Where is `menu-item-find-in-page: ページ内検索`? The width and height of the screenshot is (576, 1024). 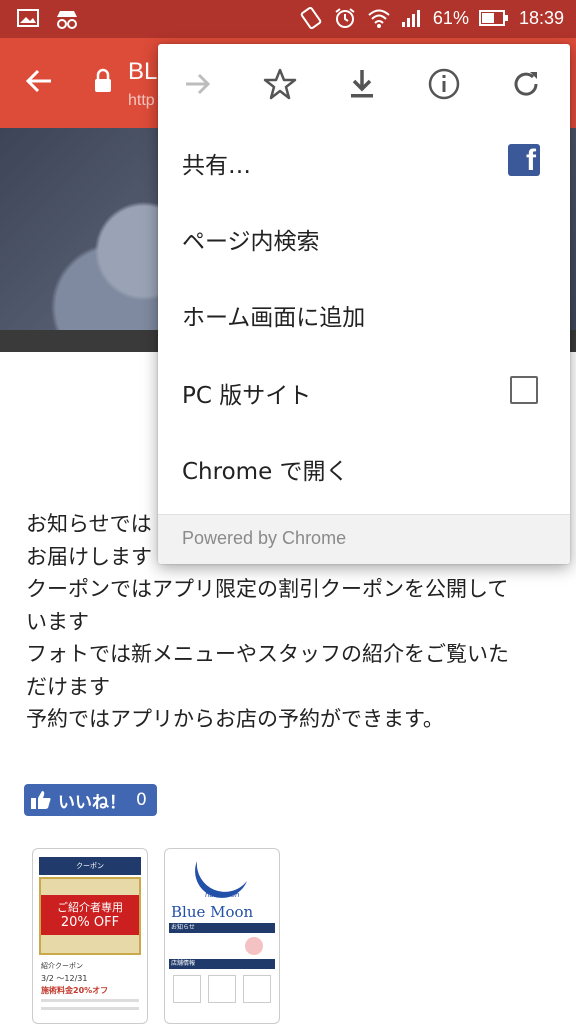 menu-item-find-in-page: ページ内検索 is located at coordinates (251, 239).